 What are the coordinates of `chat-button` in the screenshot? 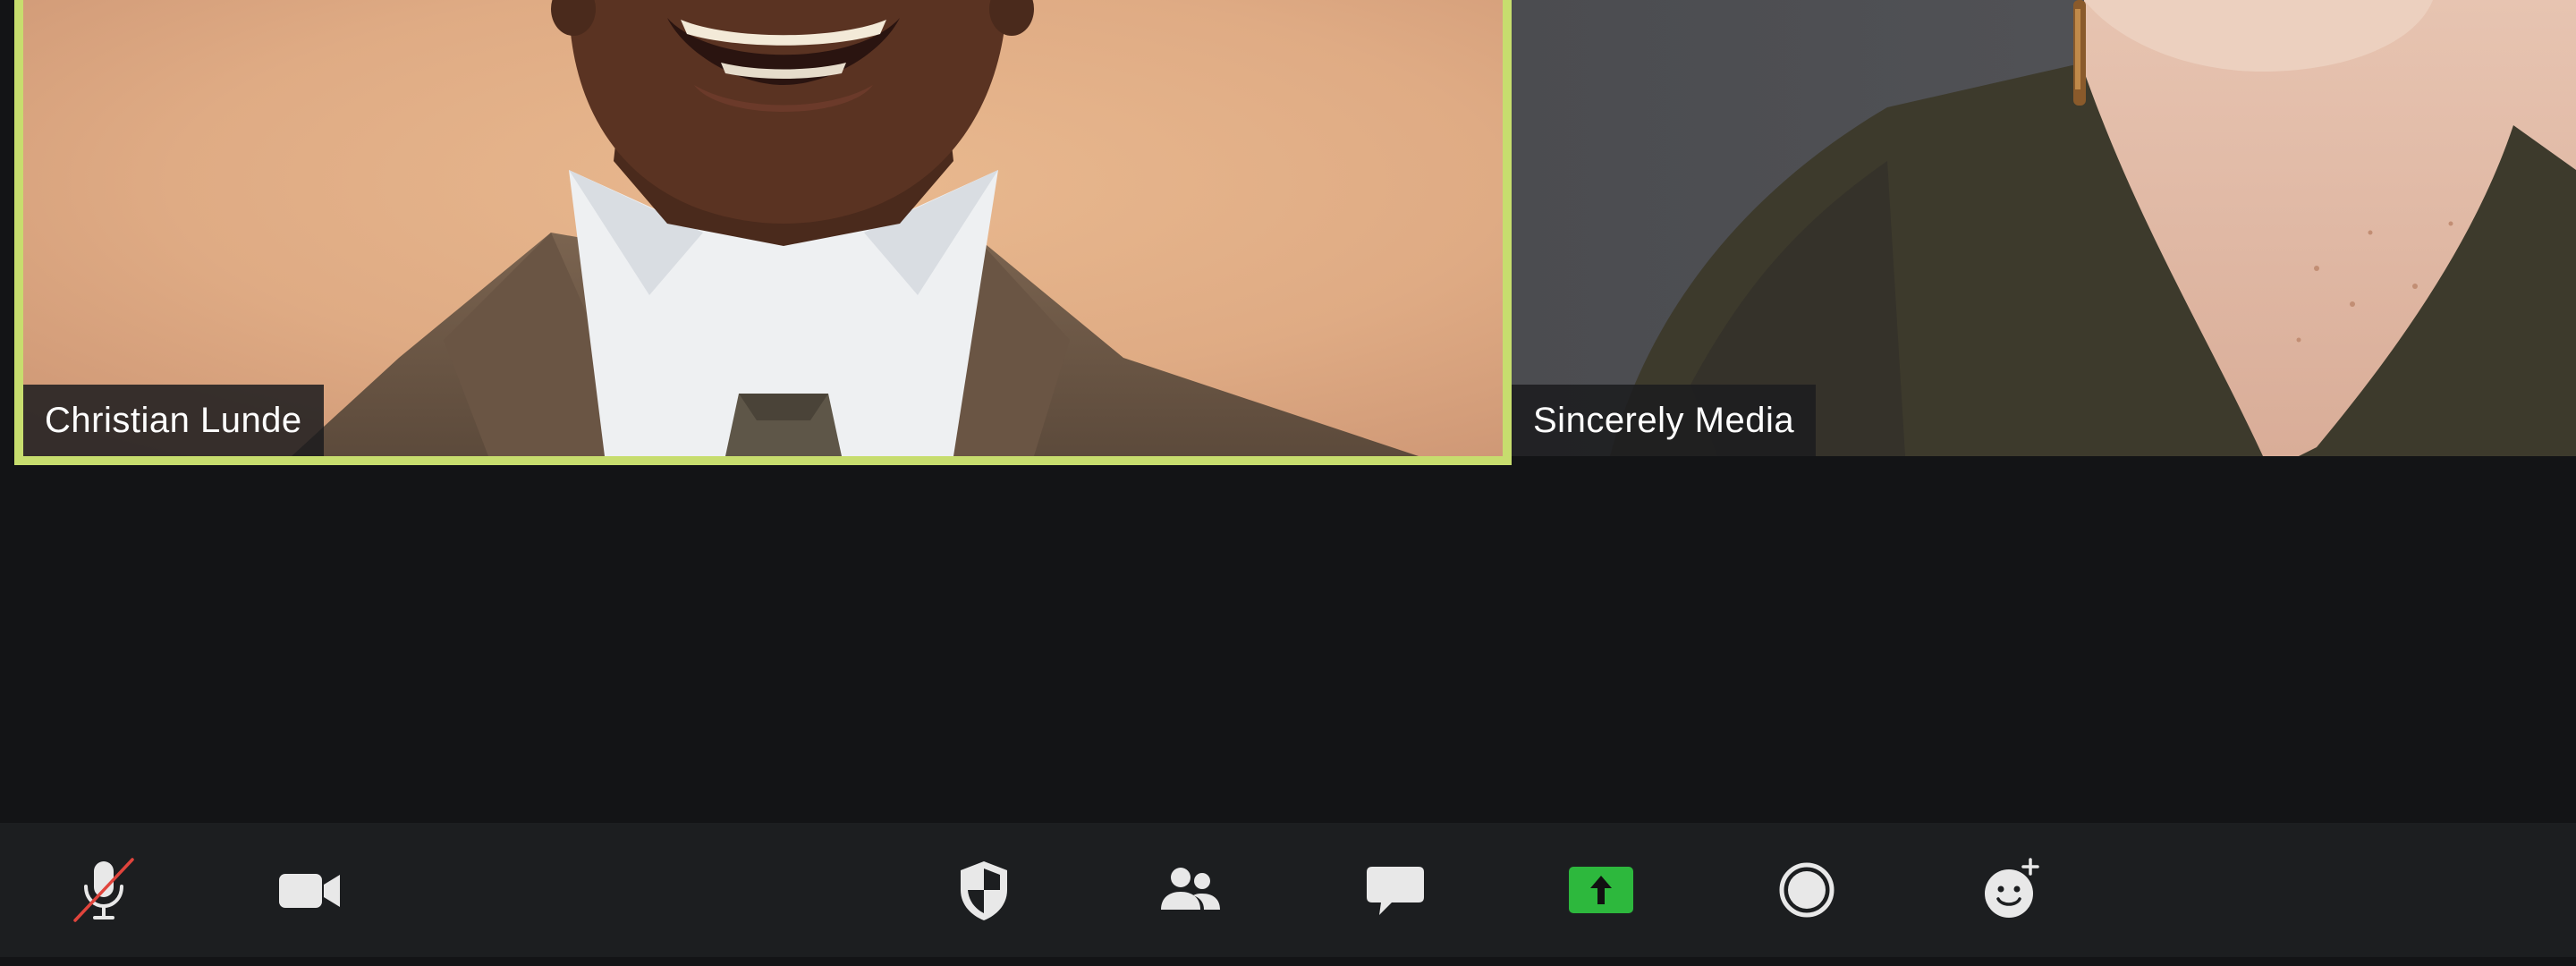 It's located at (1395, 890).